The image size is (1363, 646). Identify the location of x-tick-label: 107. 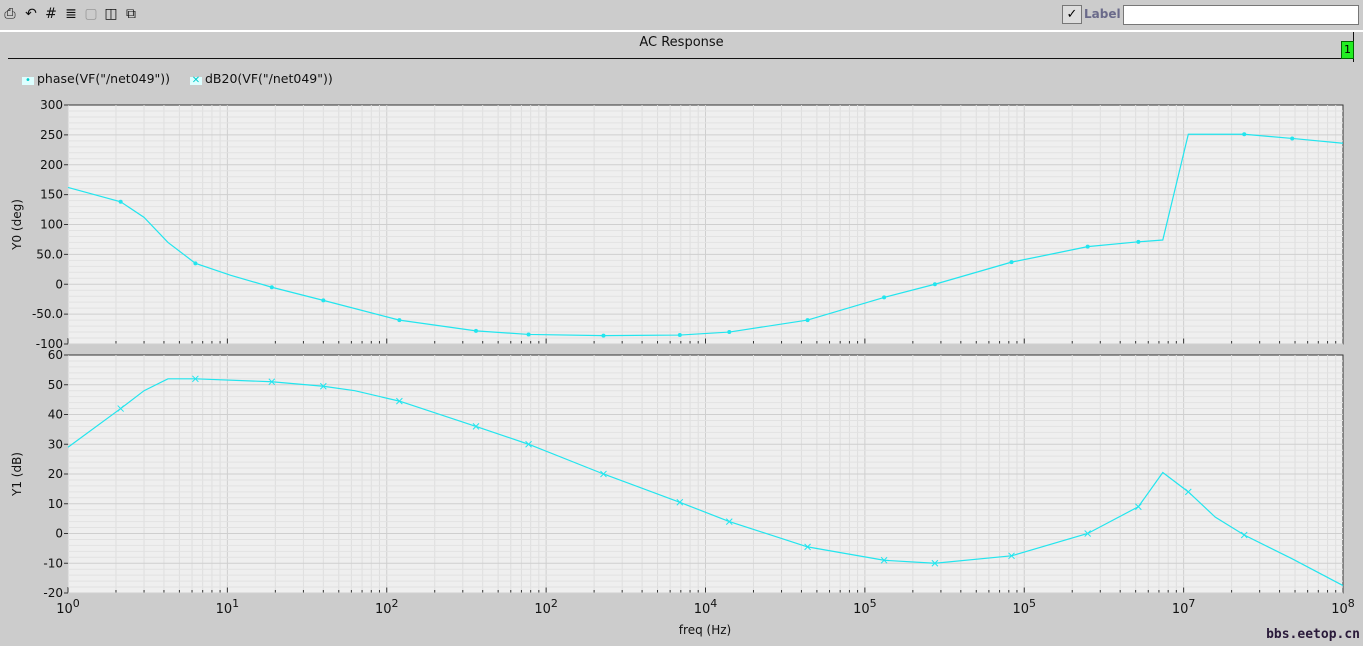
(1184, 607).